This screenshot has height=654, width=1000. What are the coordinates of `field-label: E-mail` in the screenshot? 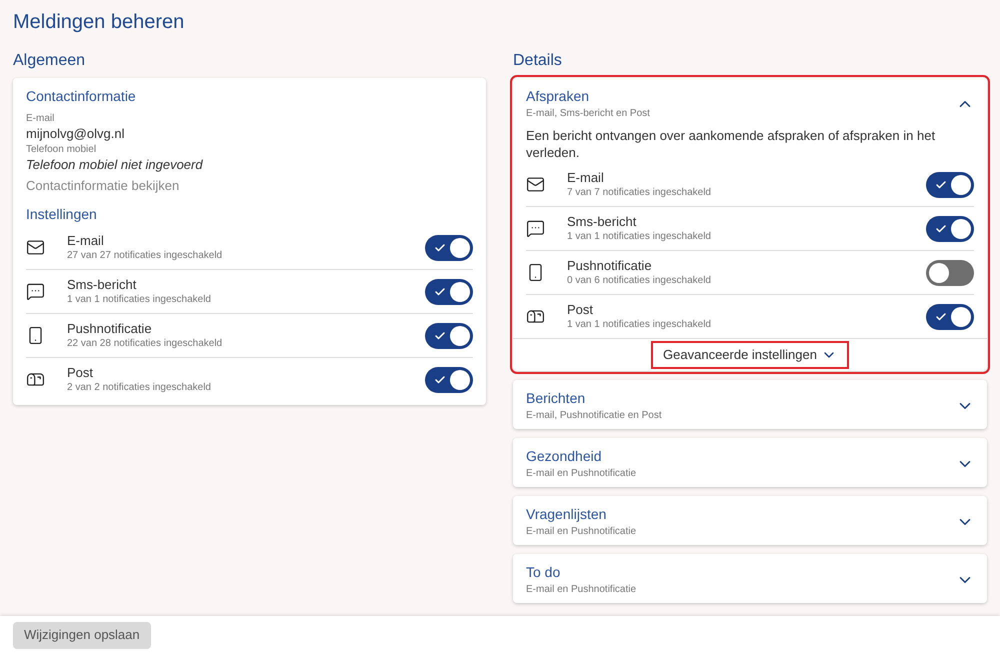 It's located at (41, 118).